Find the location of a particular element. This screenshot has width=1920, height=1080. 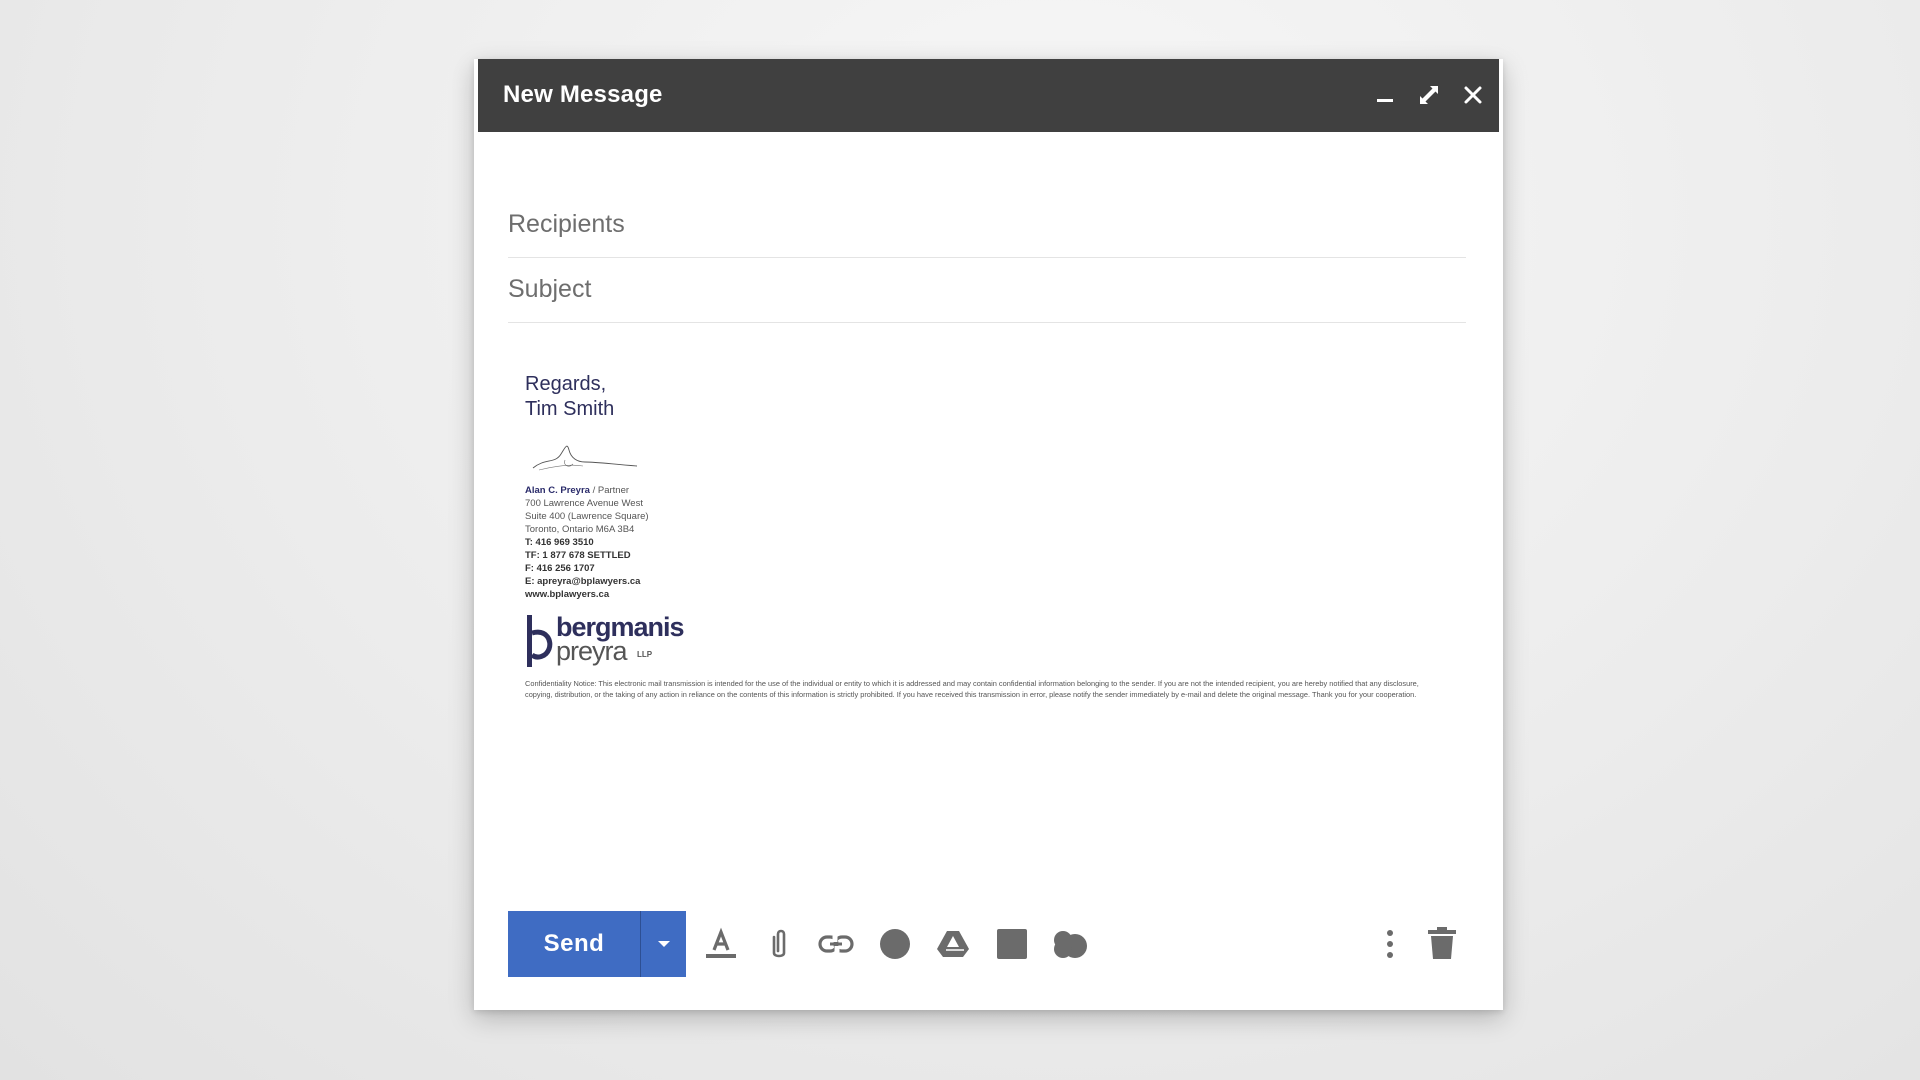

link-icon is located at coordinates (836, 944).